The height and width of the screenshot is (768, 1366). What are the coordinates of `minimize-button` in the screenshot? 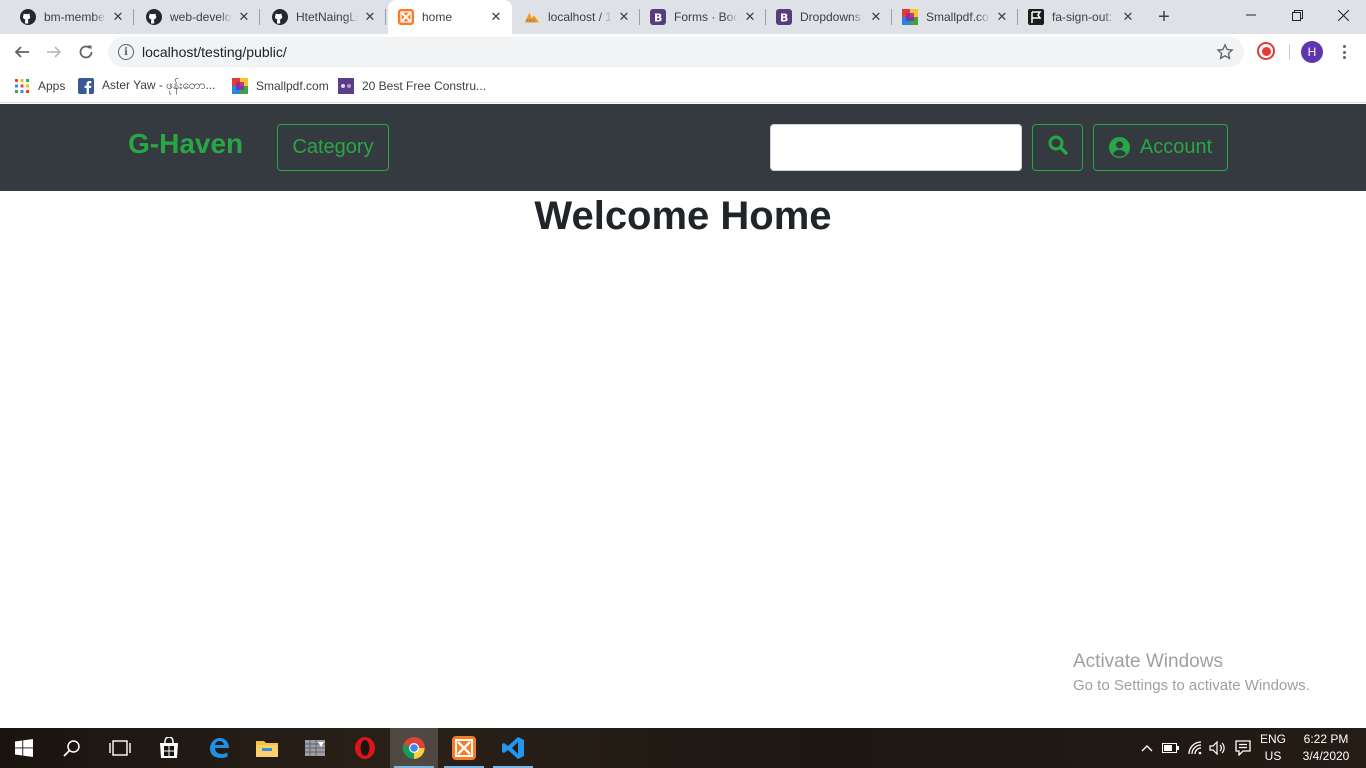 It's located at (1251, 15).